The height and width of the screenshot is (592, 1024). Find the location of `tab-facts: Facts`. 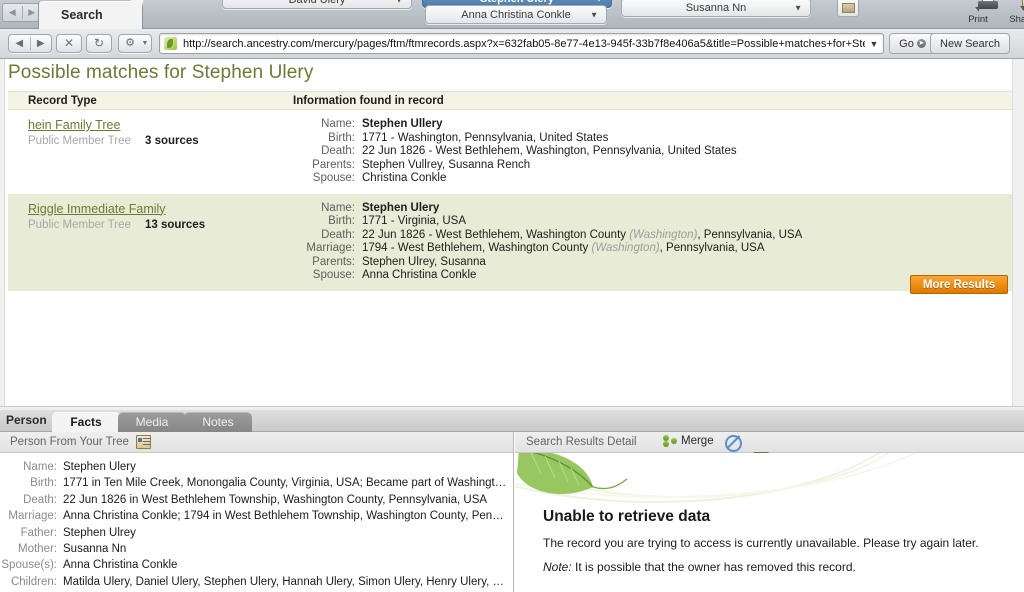

tab-facts: Facts is located at coordinates (86, 422).